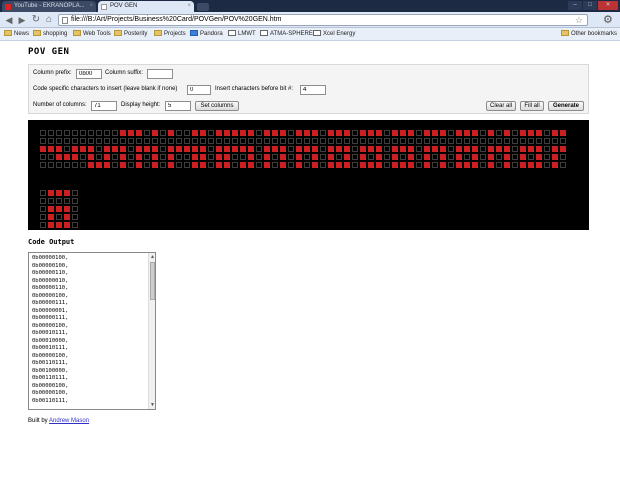 The height and width of the screenshot is (480, 620). What do you see at coordinates (242, 34) in the screenshot?
I see `bookmark-lmwt: LMWT` at bounding box center [242, 34].